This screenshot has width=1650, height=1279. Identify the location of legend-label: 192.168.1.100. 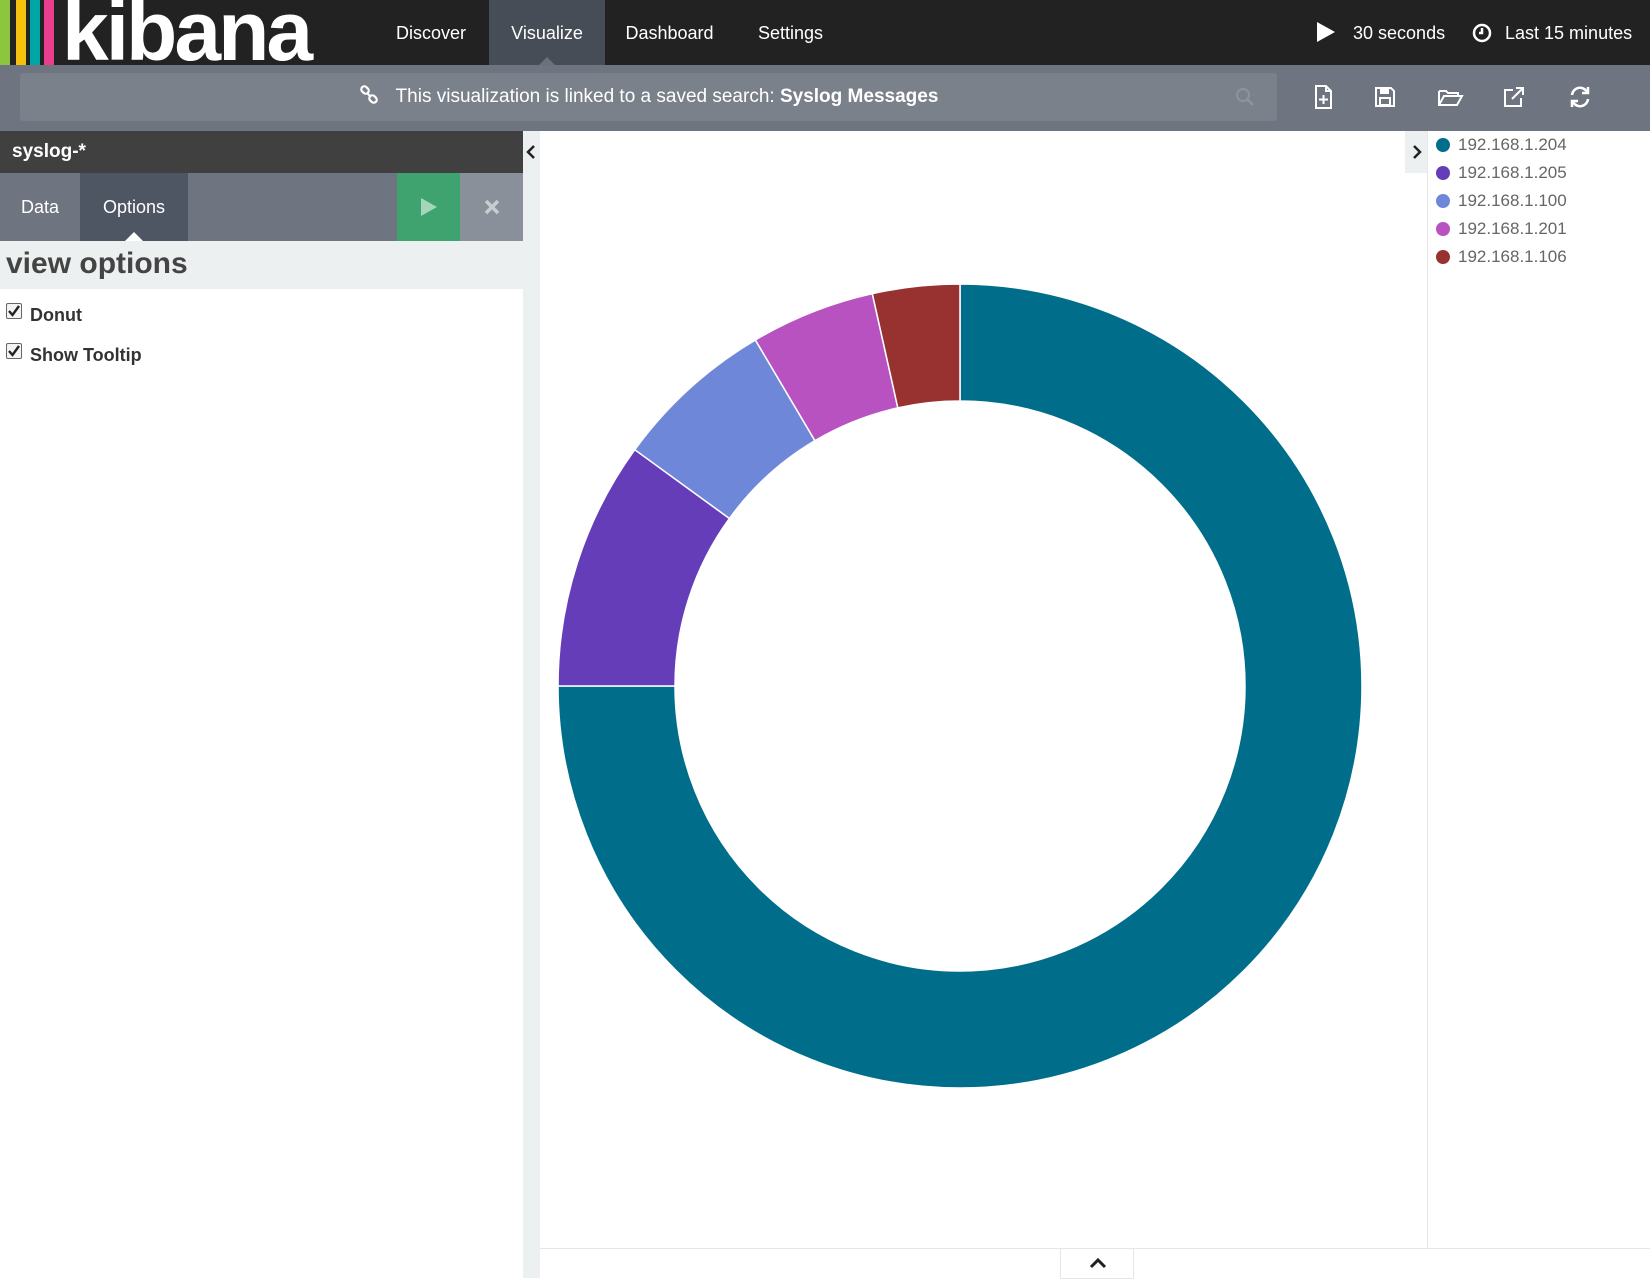
(1512, 200).